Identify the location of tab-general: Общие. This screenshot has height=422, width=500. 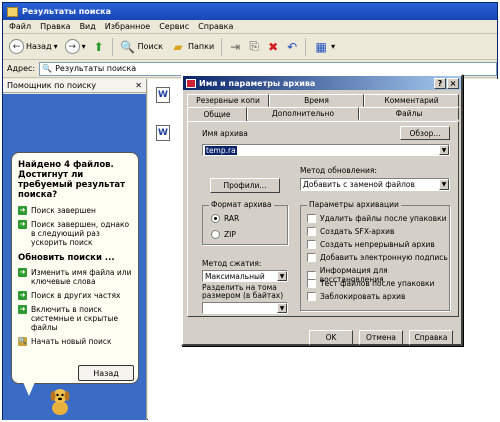
(217, 114).